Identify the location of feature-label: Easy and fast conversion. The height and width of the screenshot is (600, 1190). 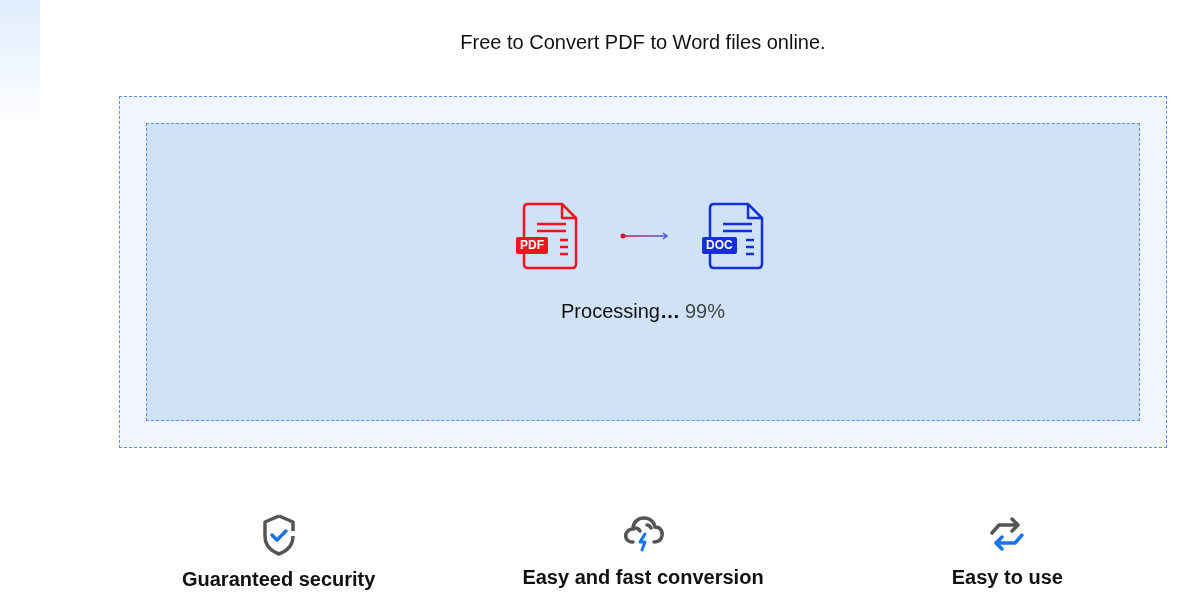
(643, 577).